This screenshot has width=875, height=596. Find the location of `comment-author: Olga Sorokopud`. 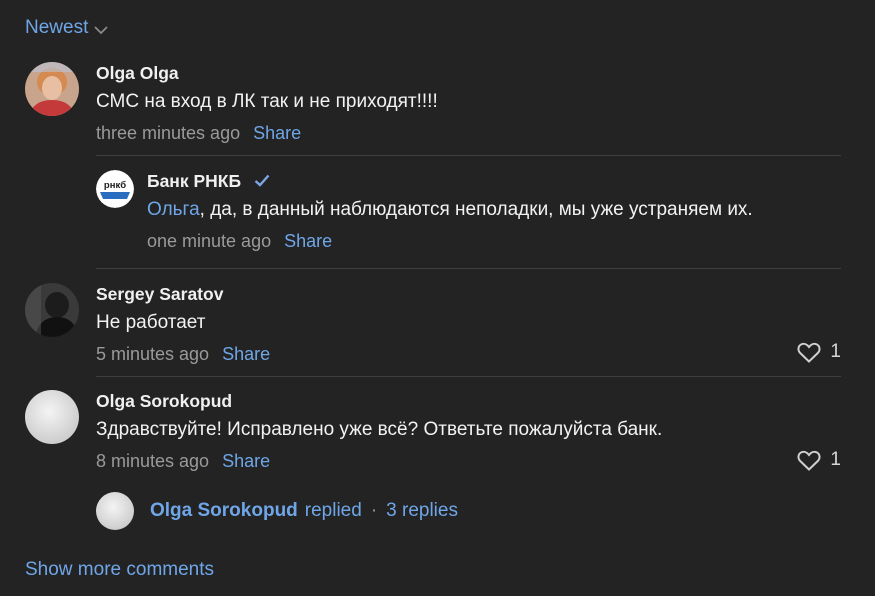

comment-author: Olga Sorokopud is located at coordinates (468, 401).